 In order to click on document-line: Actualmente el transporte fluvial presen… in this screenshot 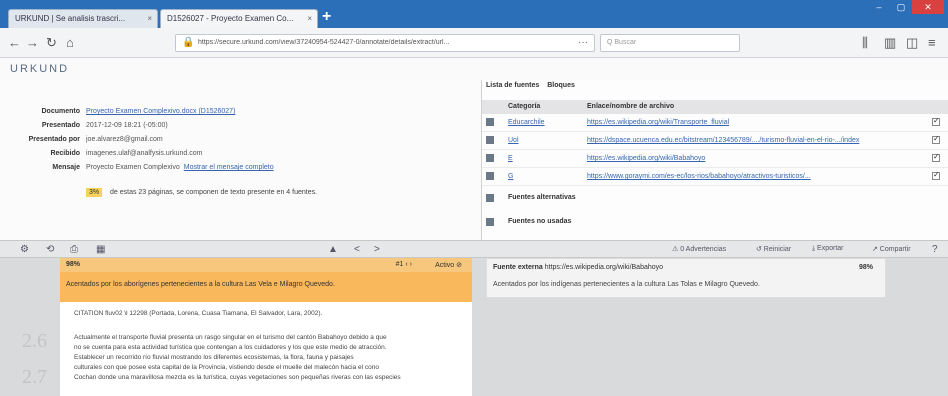, I will do `click(230, 337)`.